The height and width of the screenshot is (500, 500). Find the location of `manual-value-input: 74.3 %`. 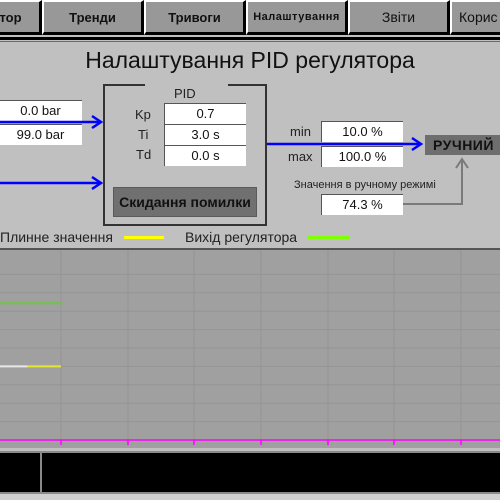

manual-value-input: 74.3 % is located at coordinates (362, 204).